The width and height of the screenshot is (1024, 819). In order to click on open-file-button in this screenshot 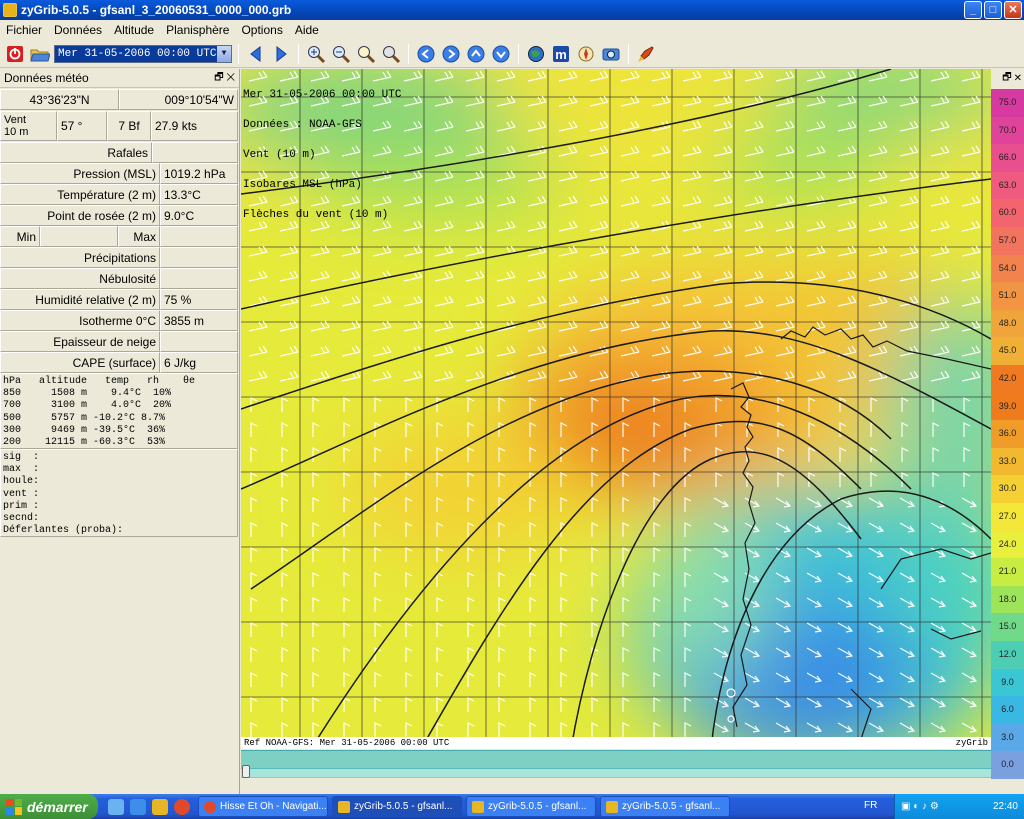, I will do `click(40, 54)`.